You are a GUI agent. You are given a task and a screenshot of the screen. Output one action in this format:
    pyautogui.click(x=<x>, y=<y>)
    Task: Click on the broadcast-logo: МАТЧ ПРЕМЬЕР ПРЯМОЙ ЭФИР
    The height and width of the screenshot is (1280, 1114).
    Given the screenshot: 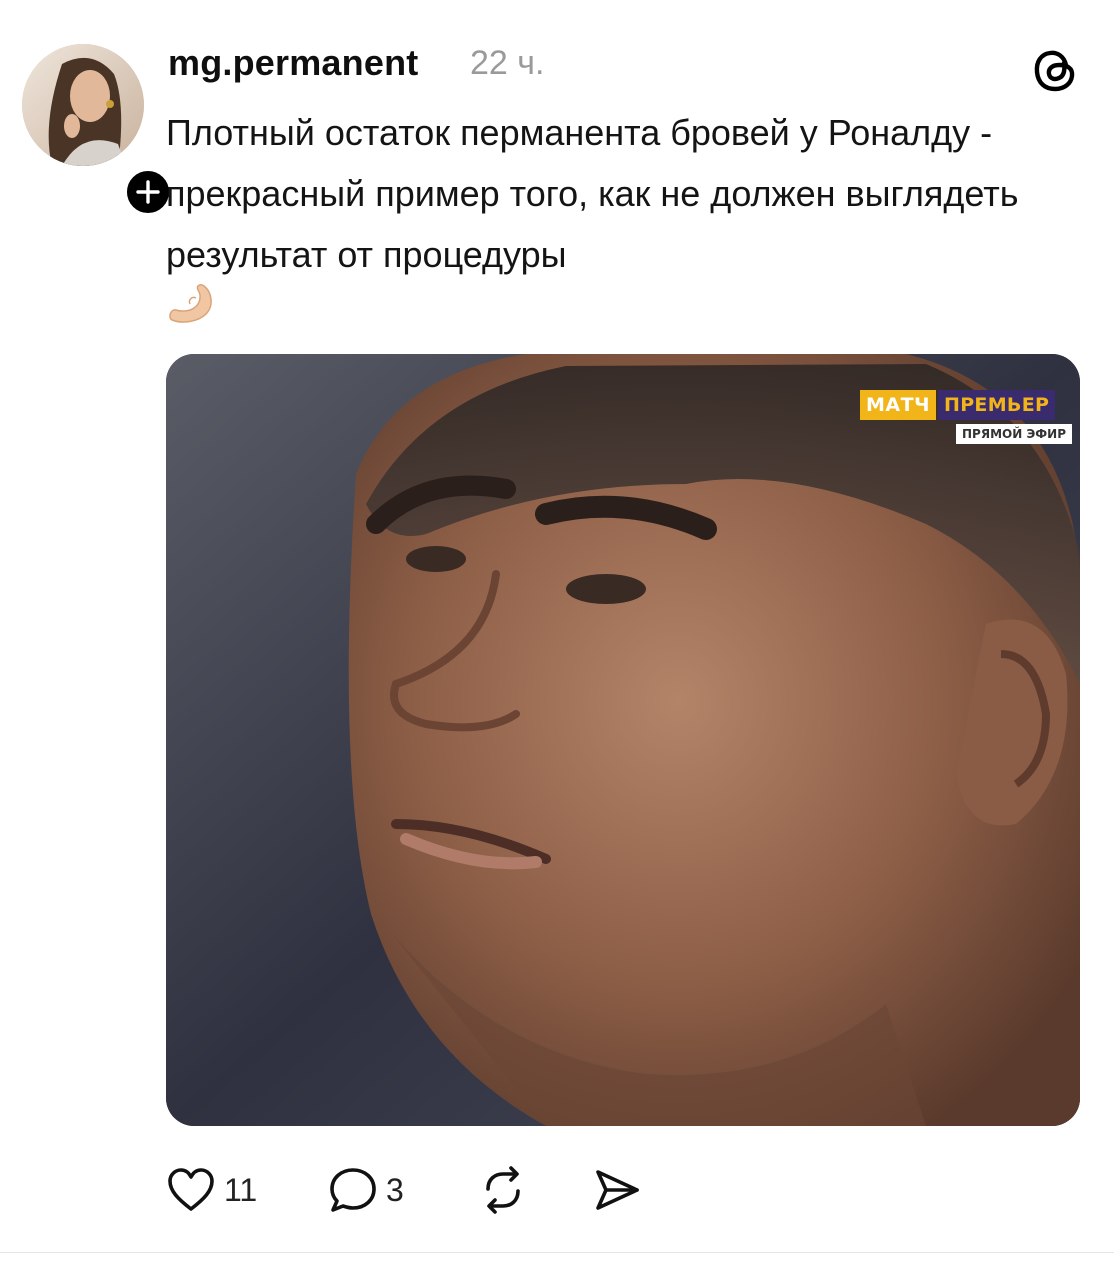 What is the action you would take?
    pyautogui.click(x=966, y=419)
    